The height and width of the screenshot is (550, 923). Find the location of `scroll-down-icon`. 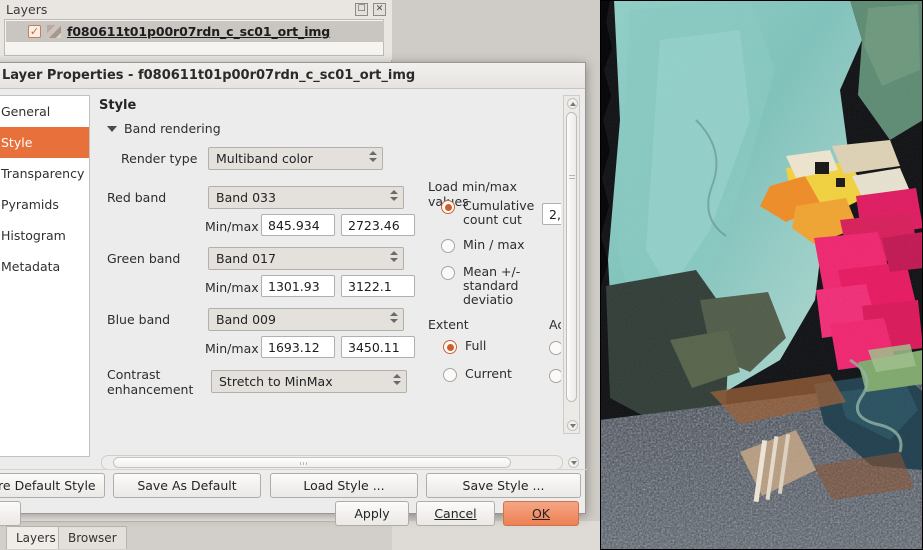

scroll-down-icon is located at coordinates (572, 425).